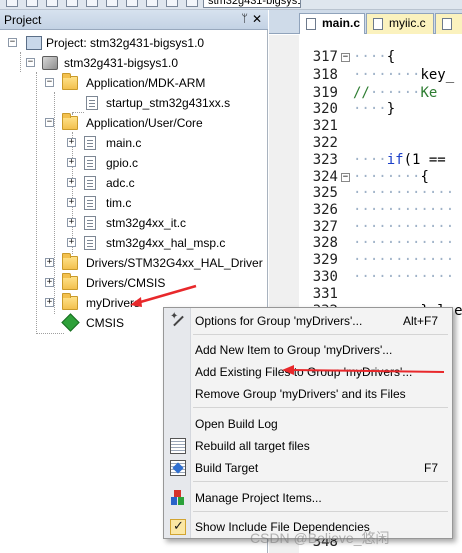 Image resolution: width=462 pixels, height=553 pixels. What do you see at coordinates (374, 57) in the screenshot?
I see `code-line-317: ····{` at bounding box center [374, 57].